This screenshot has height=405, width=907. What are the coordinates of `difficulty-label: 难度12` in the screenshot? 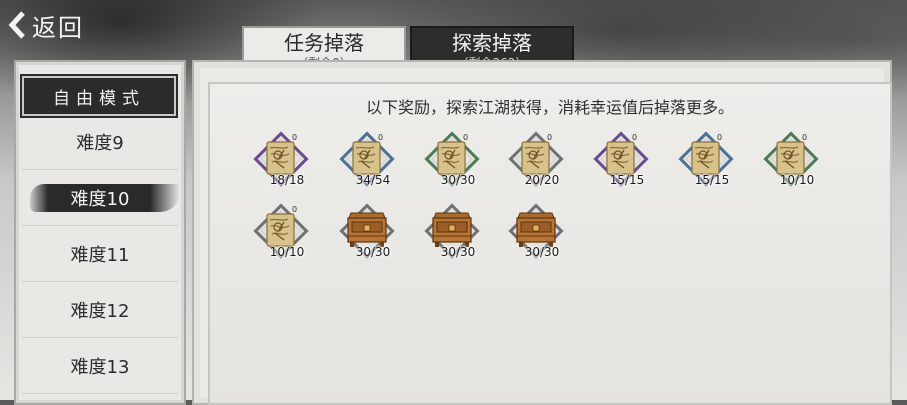 It's located at (100, 311).